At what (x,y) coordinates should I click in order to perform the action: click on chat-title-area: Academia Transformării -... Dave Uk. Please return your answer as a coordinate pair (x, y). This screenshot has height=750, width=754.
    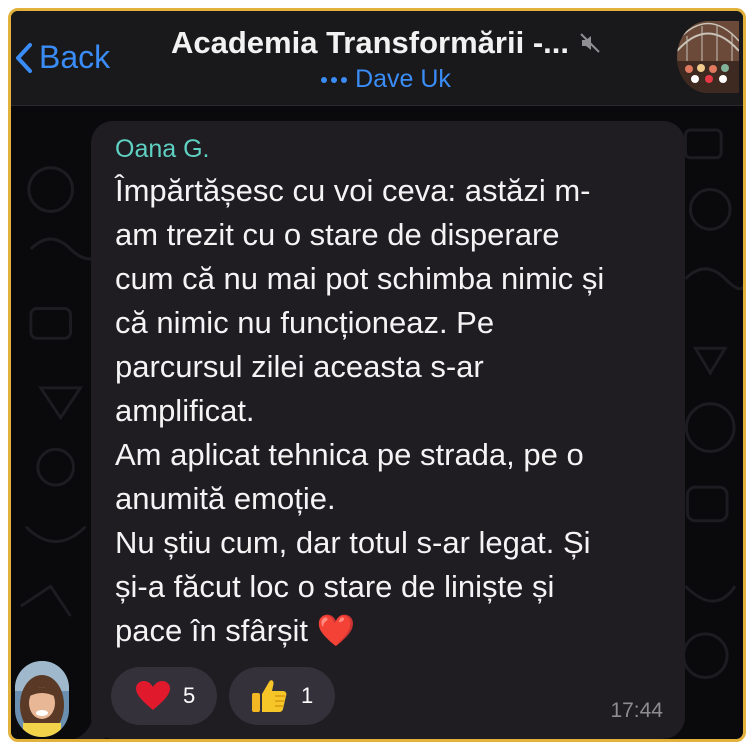
    Looking at the image, I should click on (386, 59).